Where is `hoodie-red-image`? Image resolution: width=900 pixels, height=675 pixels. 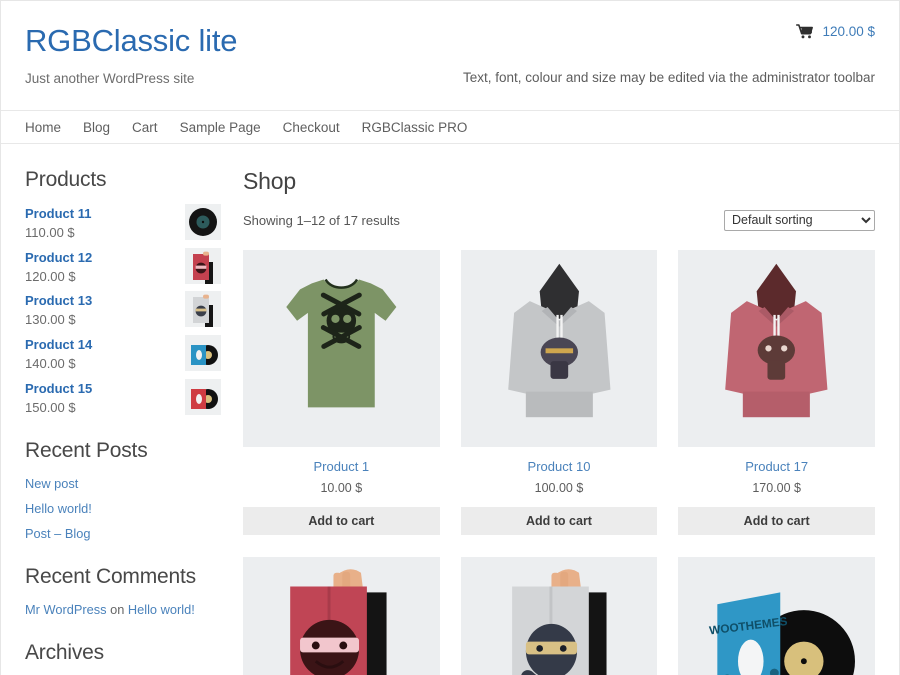 hoodie-red-image is located at coordinates (776, 348).